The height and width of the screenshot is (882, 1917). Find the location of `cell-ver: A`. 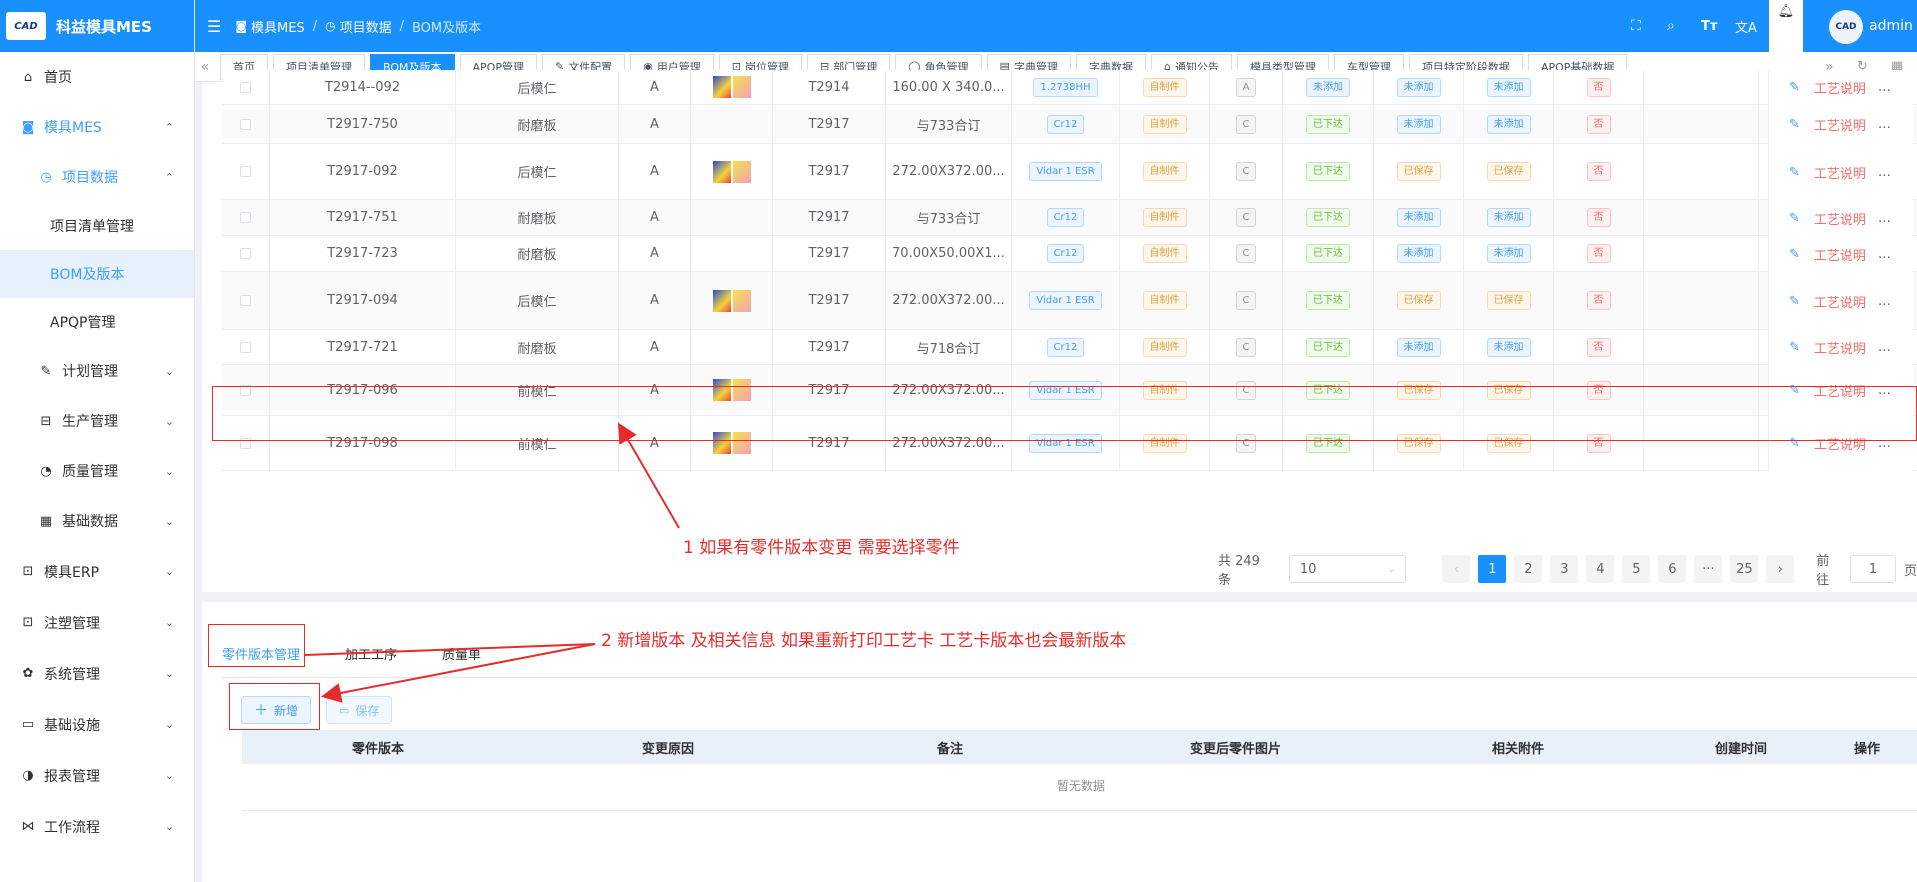

cell-ver: A is located at coordinates (655, 87).